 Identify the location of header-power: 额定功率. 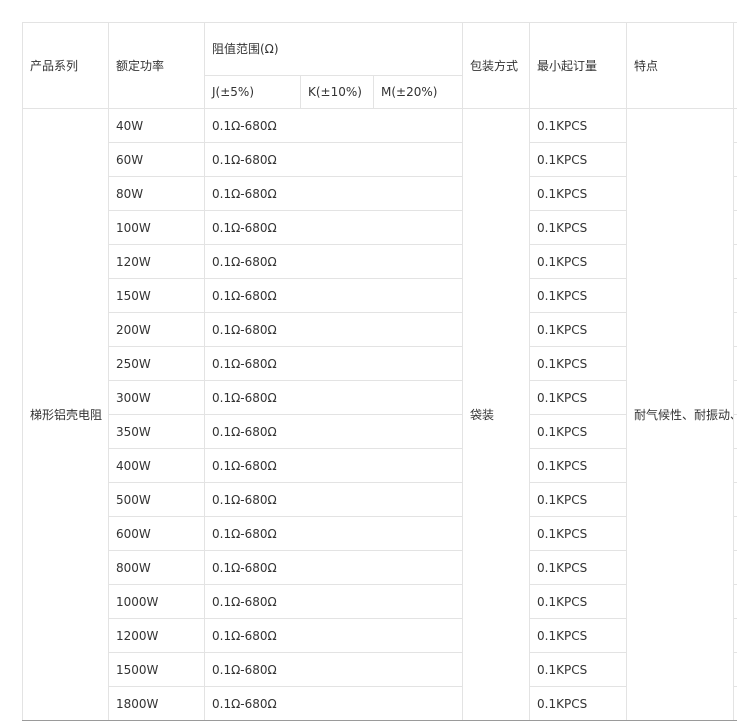
(157, 66).